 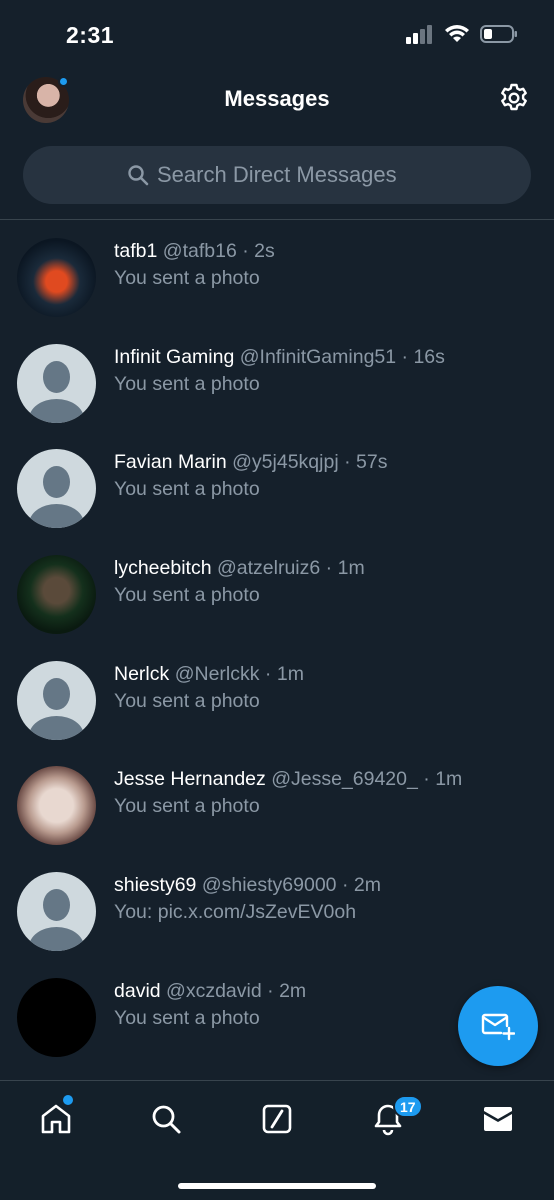 I want to click on conversation-time: 57s, so click(x=372, y=462).